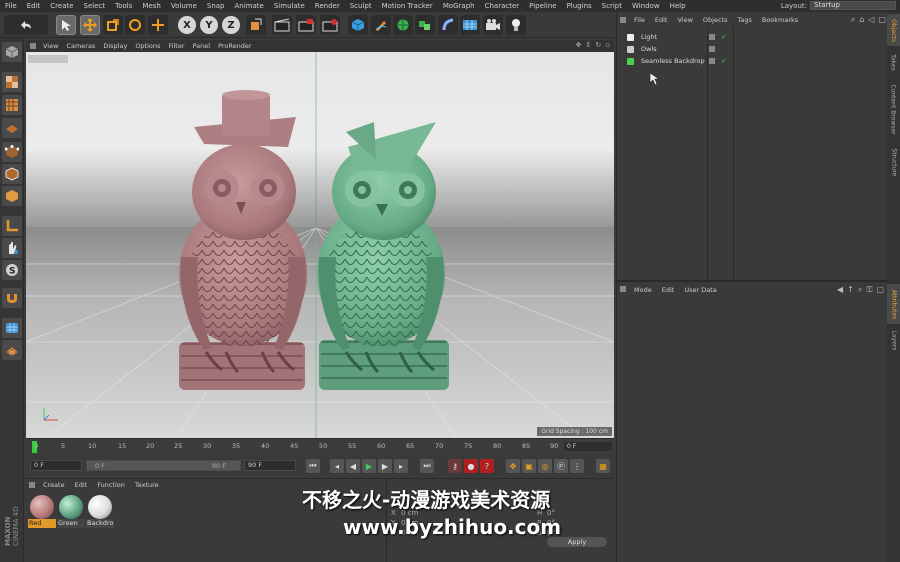 The width and height of the screenshot is (900, 562). Describe the element at coordinates (471, 466) in the screenshot. I see `autokey-button: ●` at that location.